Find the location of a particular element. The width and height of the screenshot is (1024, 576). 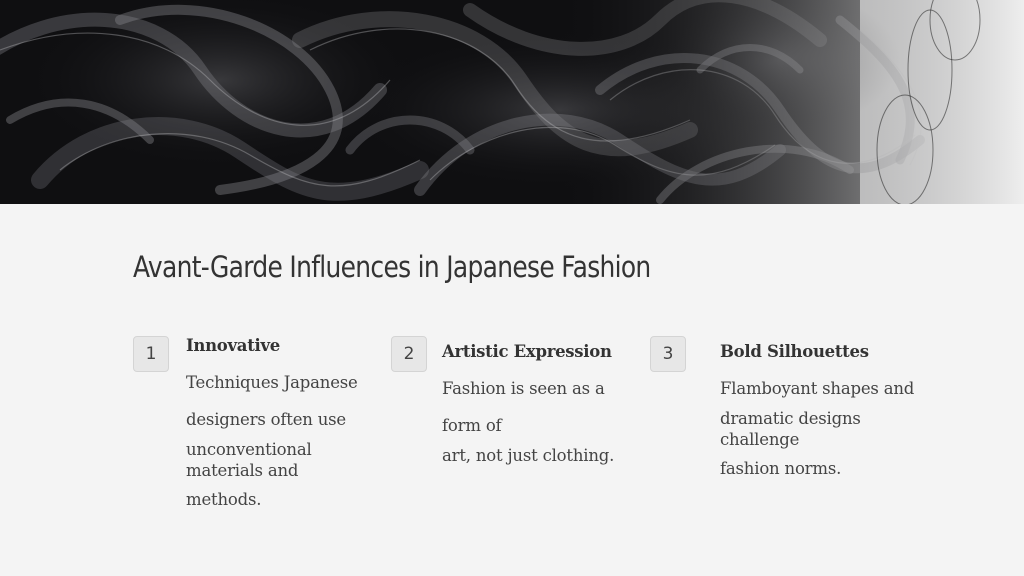

item-text-3-line-4: fashion norms. is located at coordinates (781, 468).